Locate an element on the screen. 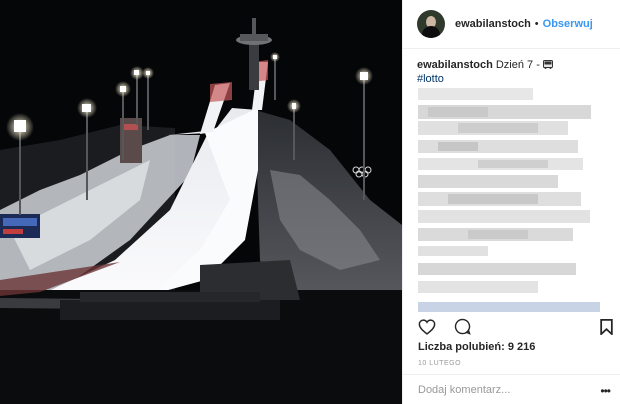 The image size is (620, 404). bookmark-icon is located at coordinates (606, 328).